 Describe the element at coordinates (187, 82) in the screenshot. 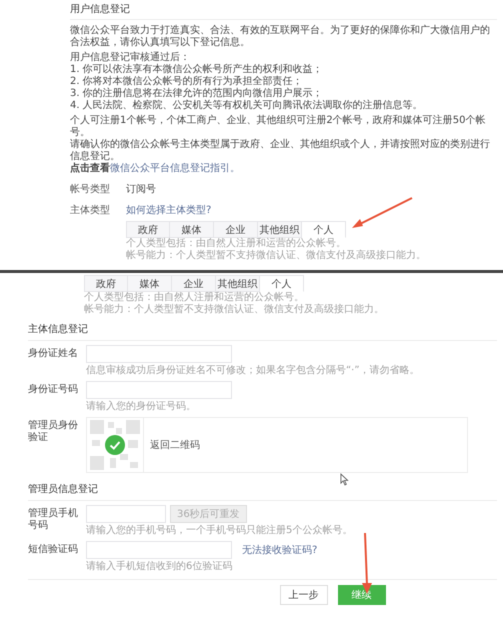

I see `approval-item: 2. 你将对本微信公众帐号的所有行为承担全部责任；` at that location.